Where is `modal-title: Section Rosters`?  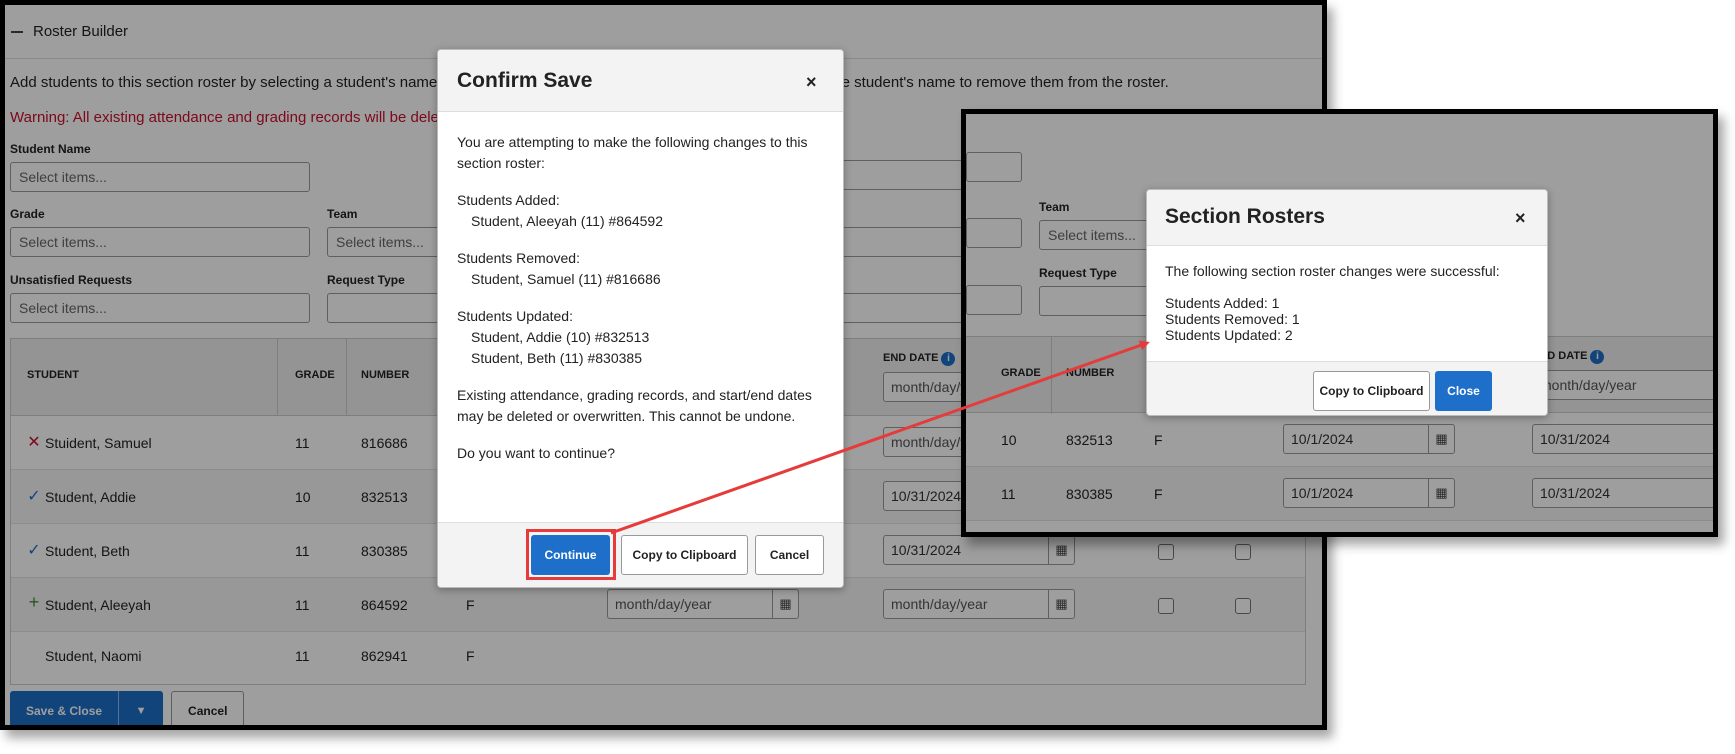 modal-title: Section Rosters is located at coordinates (1245, 216).